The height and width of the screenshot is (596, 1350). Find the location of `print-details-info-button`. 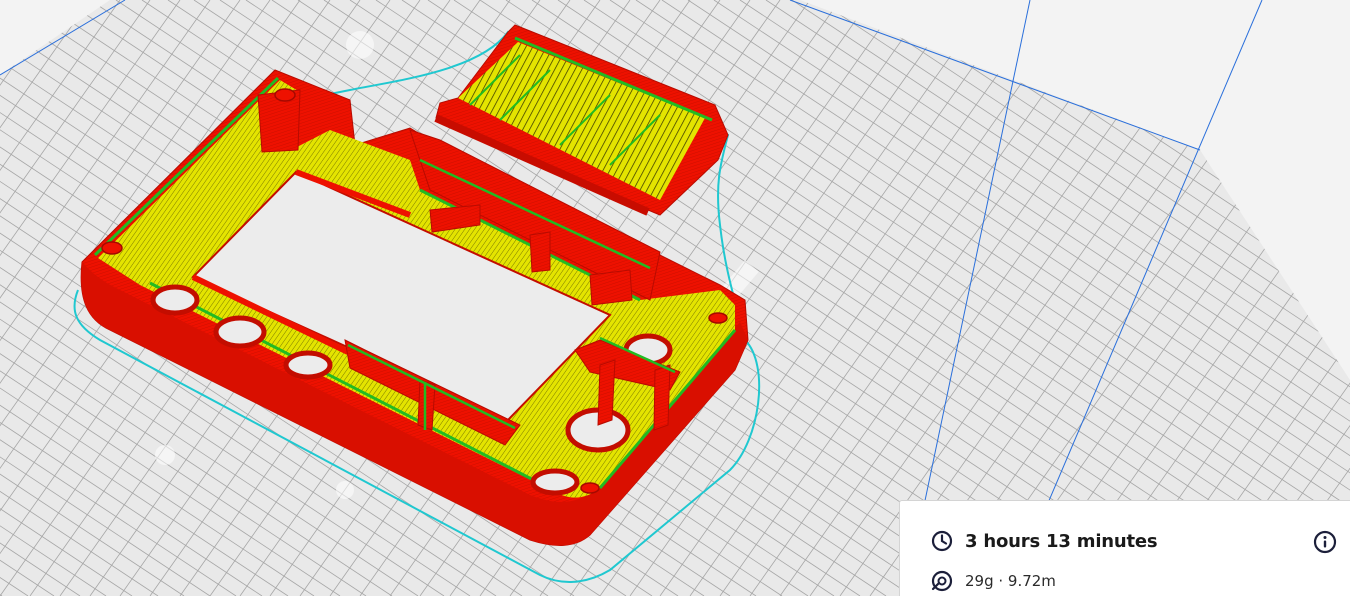

print-details-info-button is located at coordinates (1325, 542).